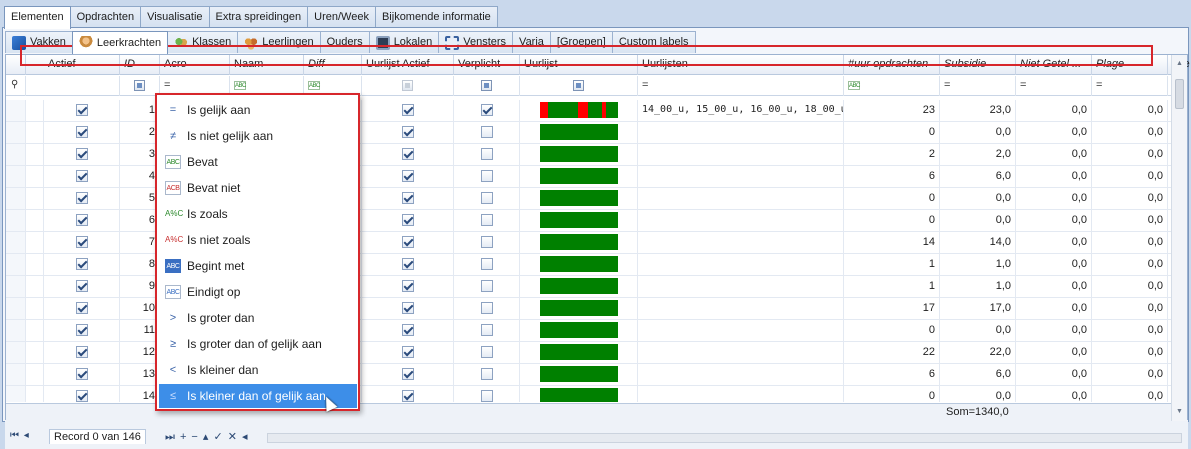 The height and width of the screenshot is (449, 1191). I want to click on menu-item-greater-equal: ≥ Is groter dan of gelijk aan, so click(258, 344).